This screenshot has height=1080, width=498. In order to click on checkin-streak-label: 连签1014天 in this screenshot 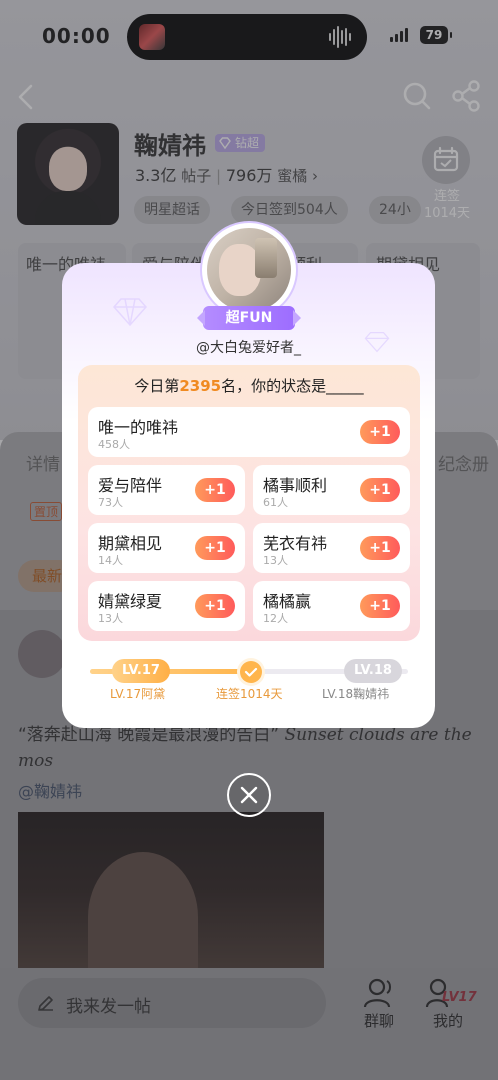, I will do `click(249, 694)`.